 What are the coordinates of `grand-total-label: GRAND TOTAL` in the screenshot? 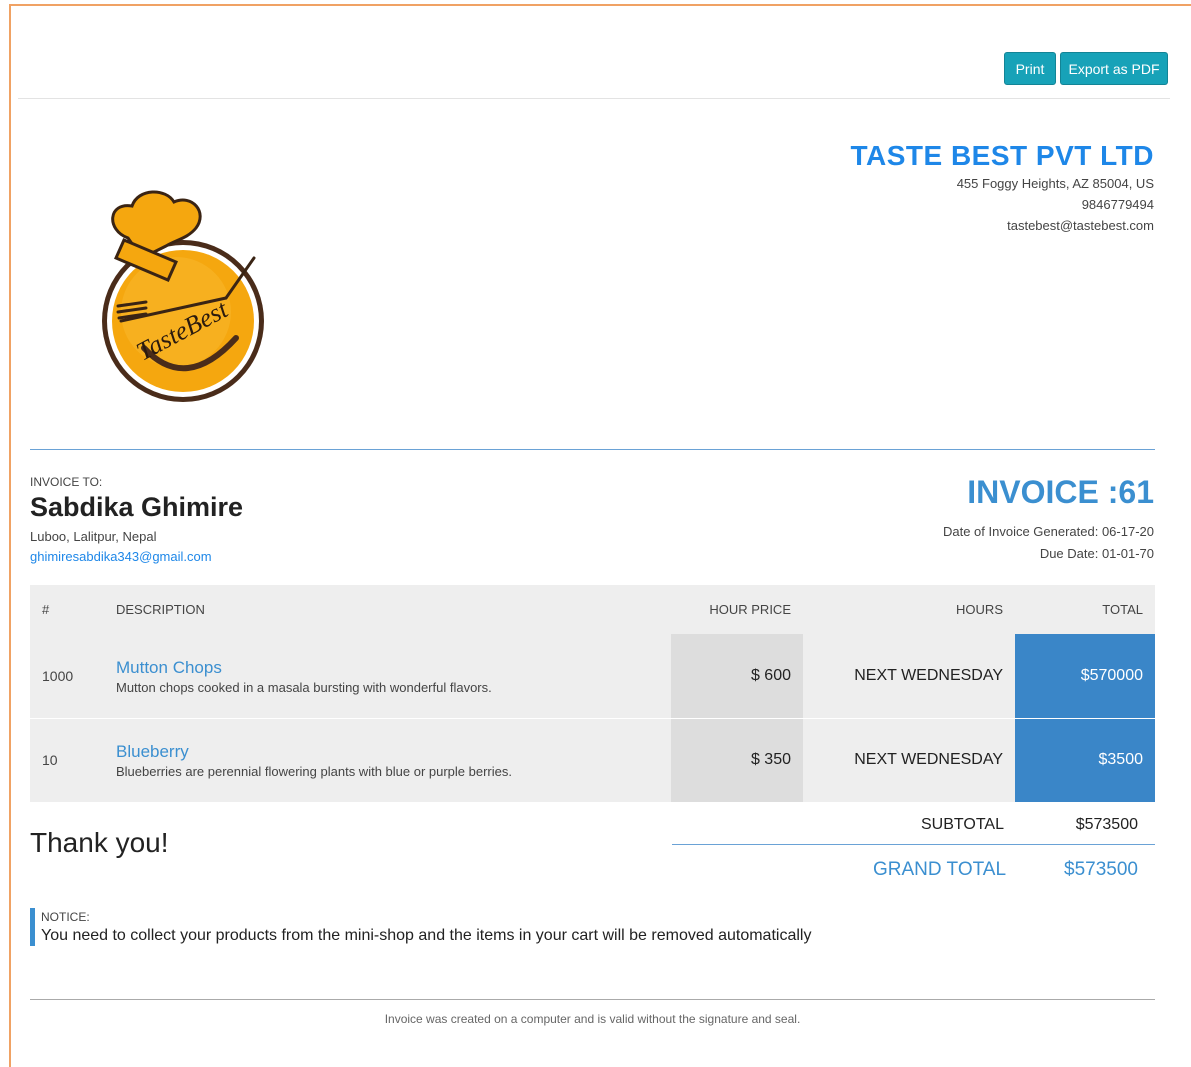 It's located at (940, 869).